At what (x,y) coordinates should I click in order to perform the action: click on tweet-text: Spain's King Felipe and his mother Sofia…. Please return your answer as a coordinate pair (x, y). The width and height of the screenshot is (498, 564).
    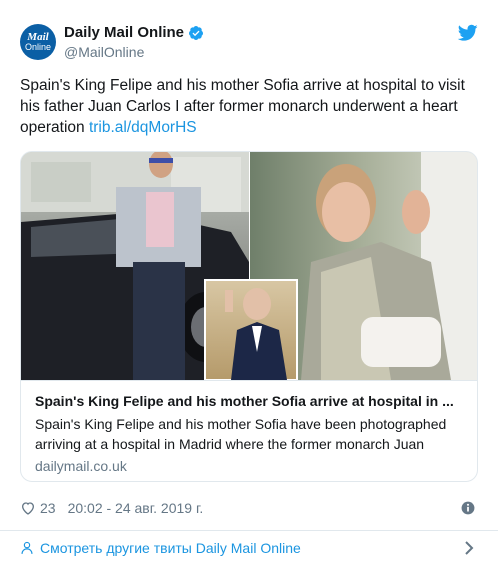
    Looking at the image, I should click on (250, 106).